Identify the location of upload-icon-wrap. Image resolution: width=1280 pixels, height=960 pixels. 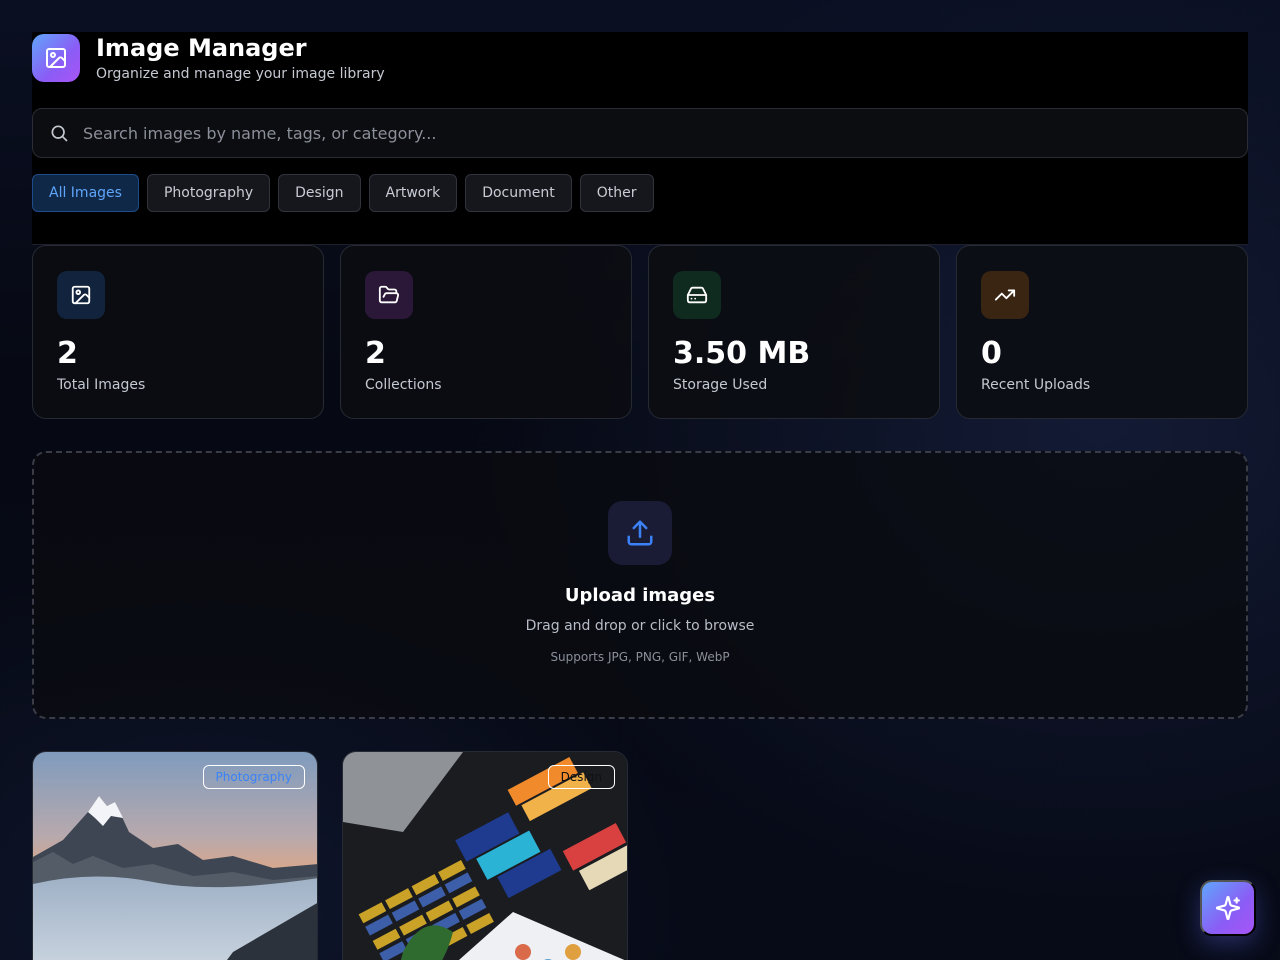
(640, 533).